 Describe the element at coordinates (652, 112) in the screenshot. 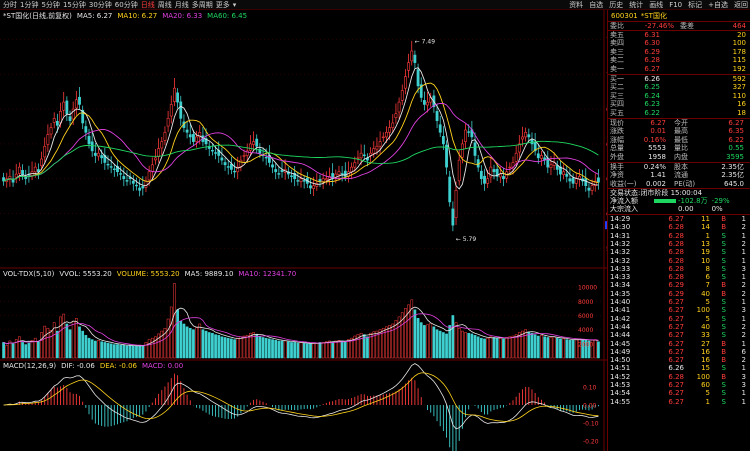

I see `bid-price: 6.22` at that location.